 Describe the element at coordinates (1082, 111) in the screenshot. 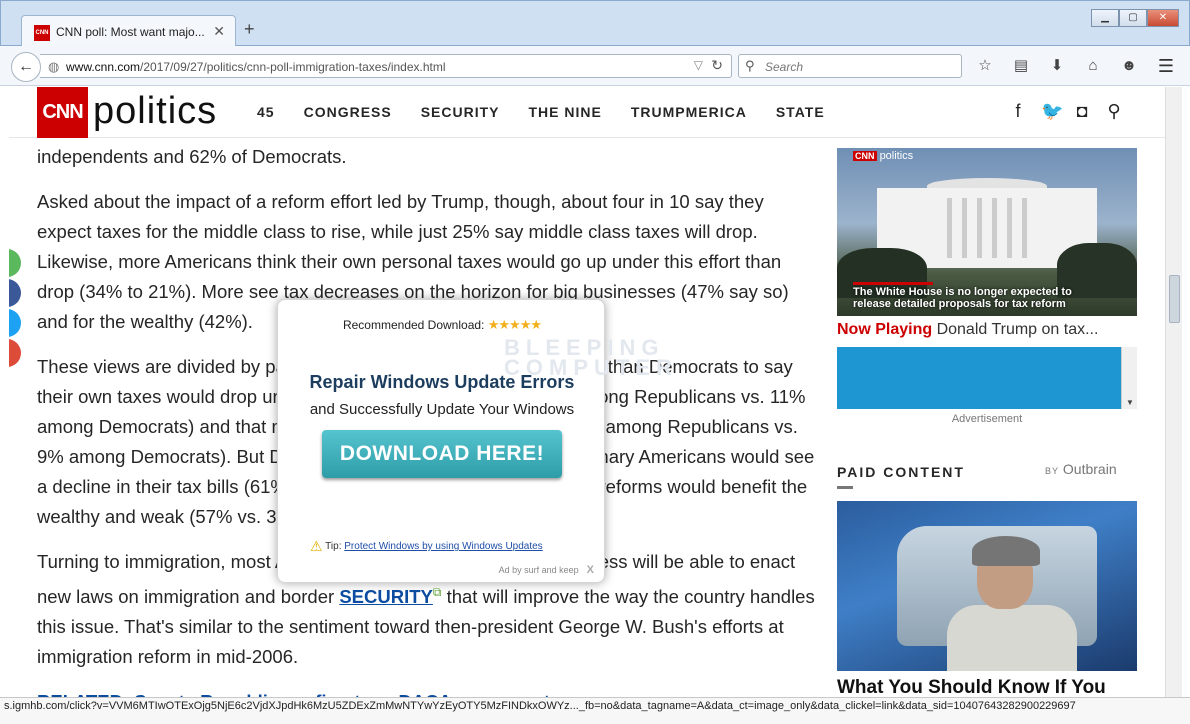

I see `instagram-icon: ◘` at that location.